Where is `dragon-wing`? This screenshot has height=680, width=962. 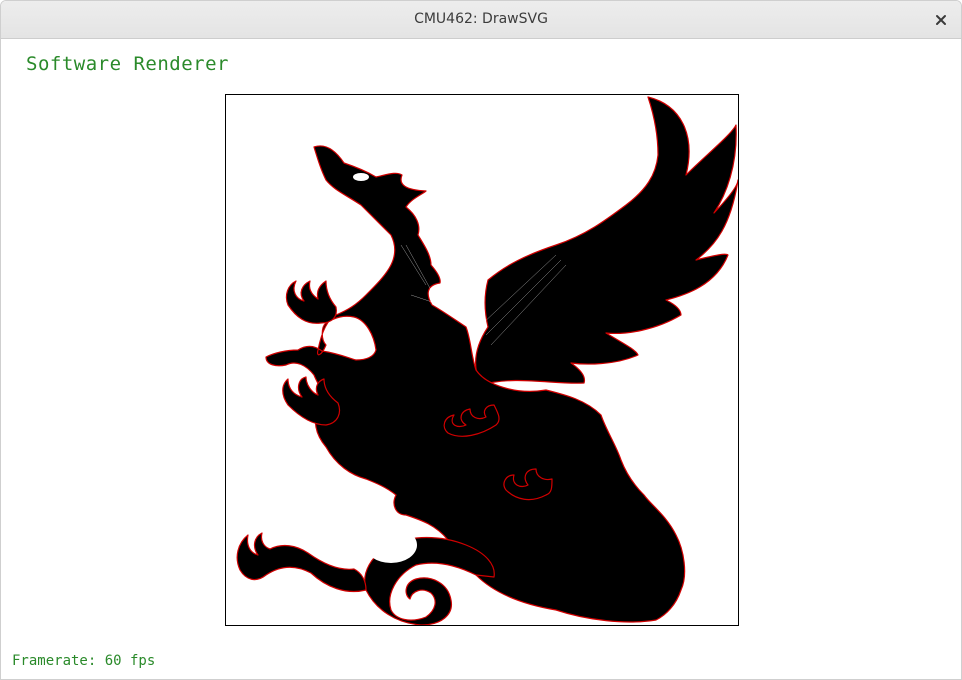 dragon-wing is located at coordinates (606, 241).